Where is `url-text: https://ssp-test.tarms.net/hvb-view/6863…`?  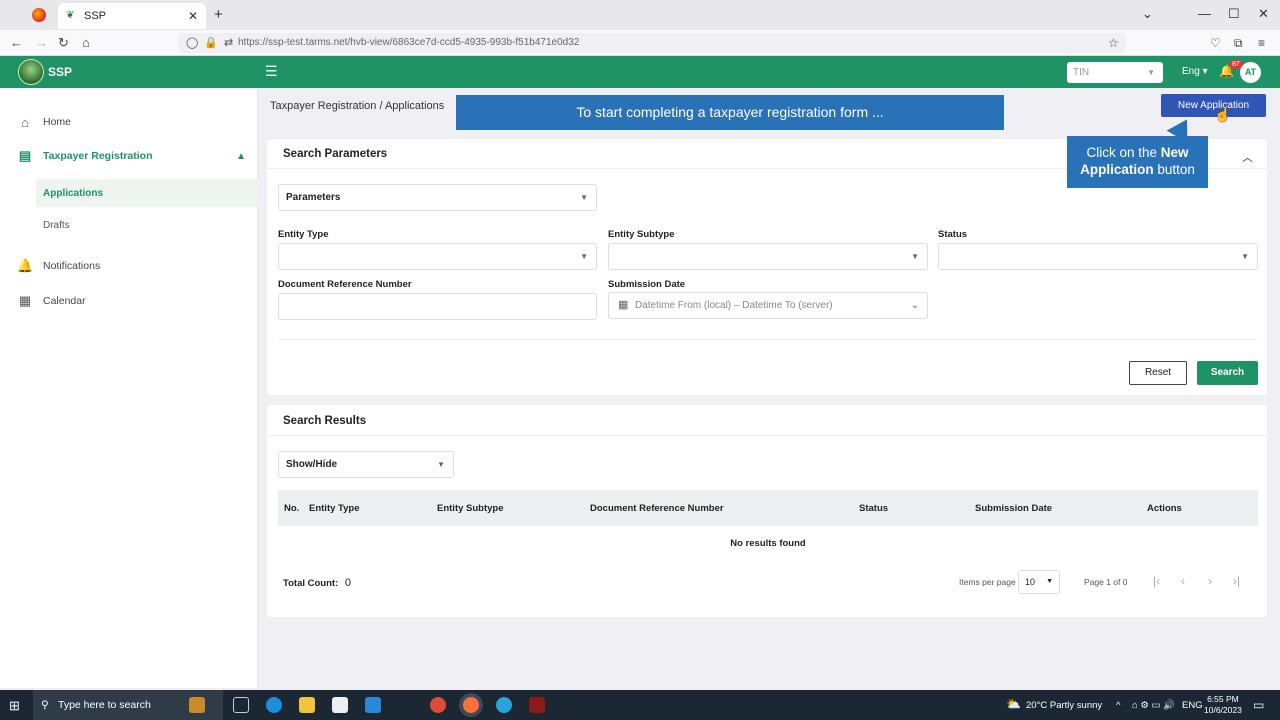 url-text: https://ssp-test.tarms.net/hvb-view/6863… is located at coordinates (409, 42).